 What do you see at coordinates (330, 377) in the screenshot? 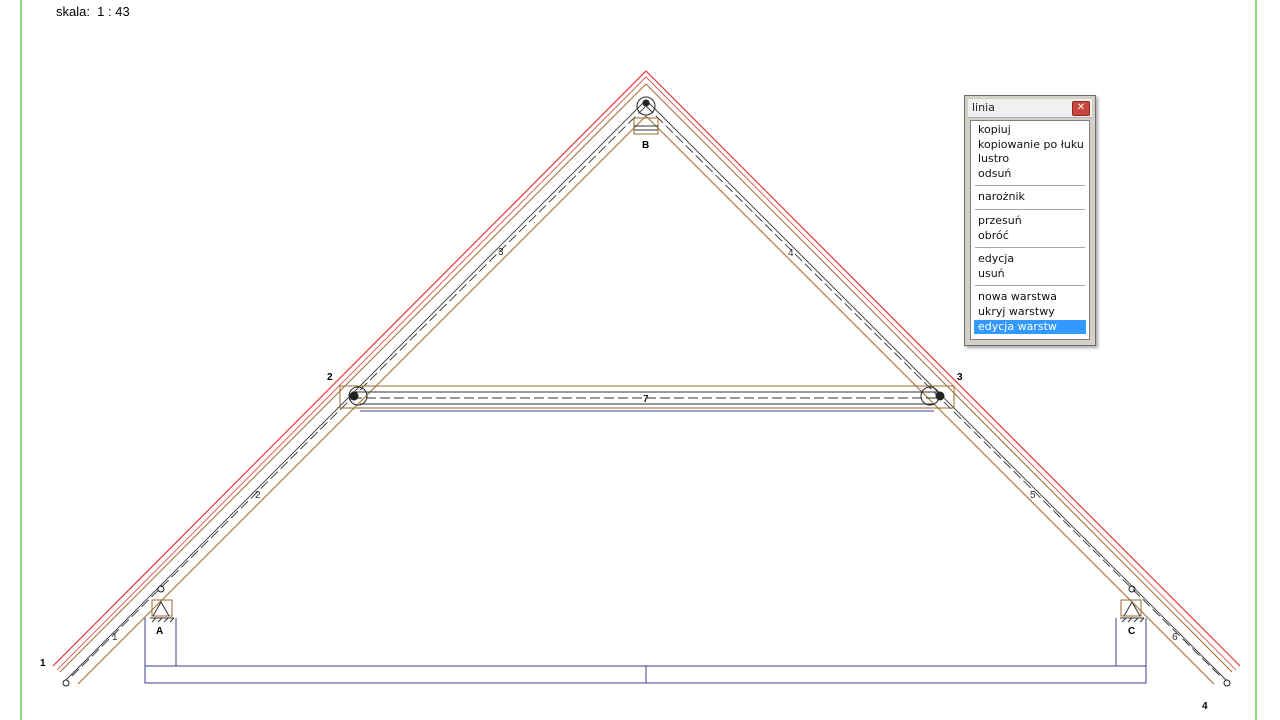
I see `node-label-2: 2` at bounding box center [330, 377].